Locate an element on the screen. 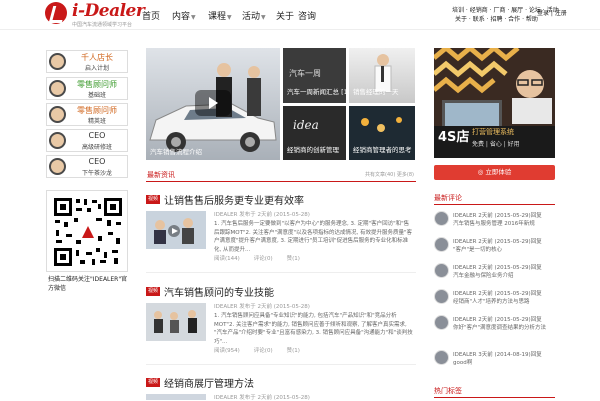 The image size is (600, 401). ad-title: 4S店 is located at coordinates (454, 137).